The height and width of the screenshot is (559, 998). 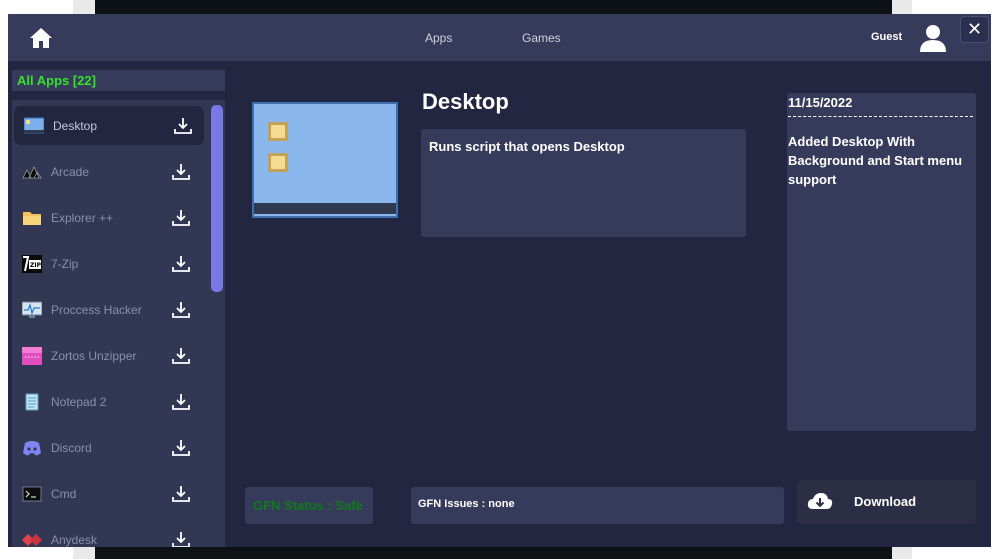 What do you see at coordinates (902, 552) in the screenshot?
I see `background-bottom-right` at bounding box center [902, 552].